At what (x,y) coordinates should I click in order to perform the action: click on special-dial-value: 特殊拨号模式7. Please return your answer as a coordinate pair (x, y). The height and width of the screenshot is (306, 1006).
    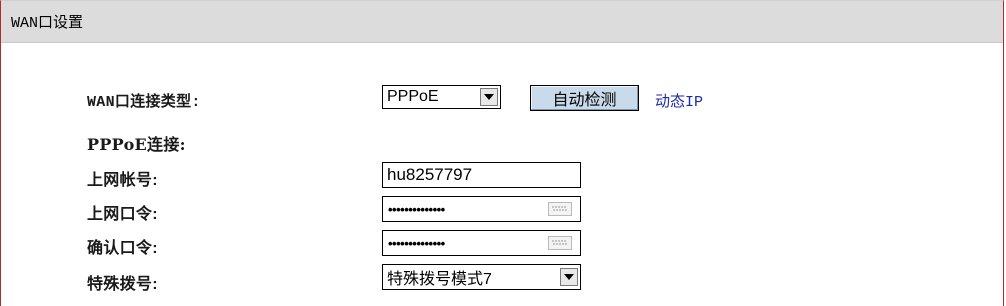
    Looking at the image, I should click on (439, 279).